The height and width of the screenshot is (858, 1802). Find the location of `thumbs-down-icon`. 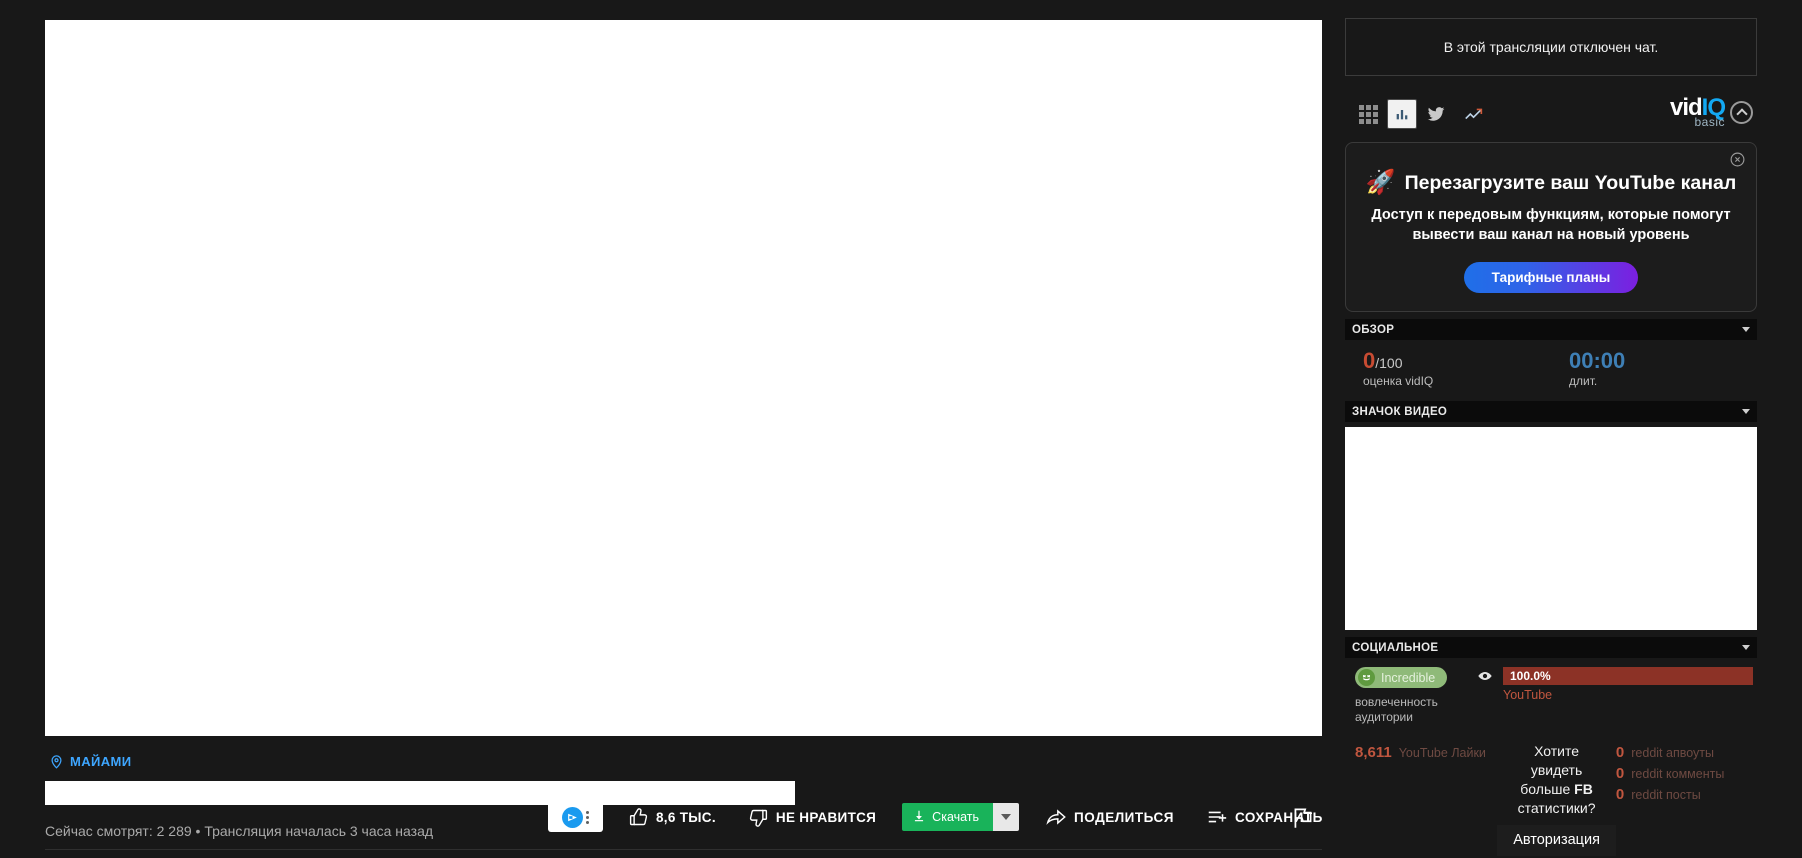

thumbs-down-icon is located at coordinates (758, 817).